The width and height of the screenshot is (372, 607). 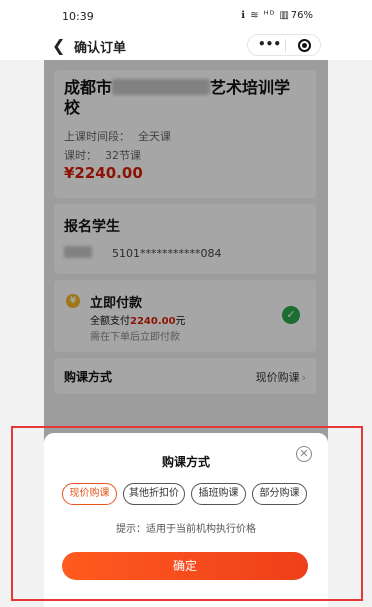 I want to click on confirm-button: 确定, so click(x=185, y=566).